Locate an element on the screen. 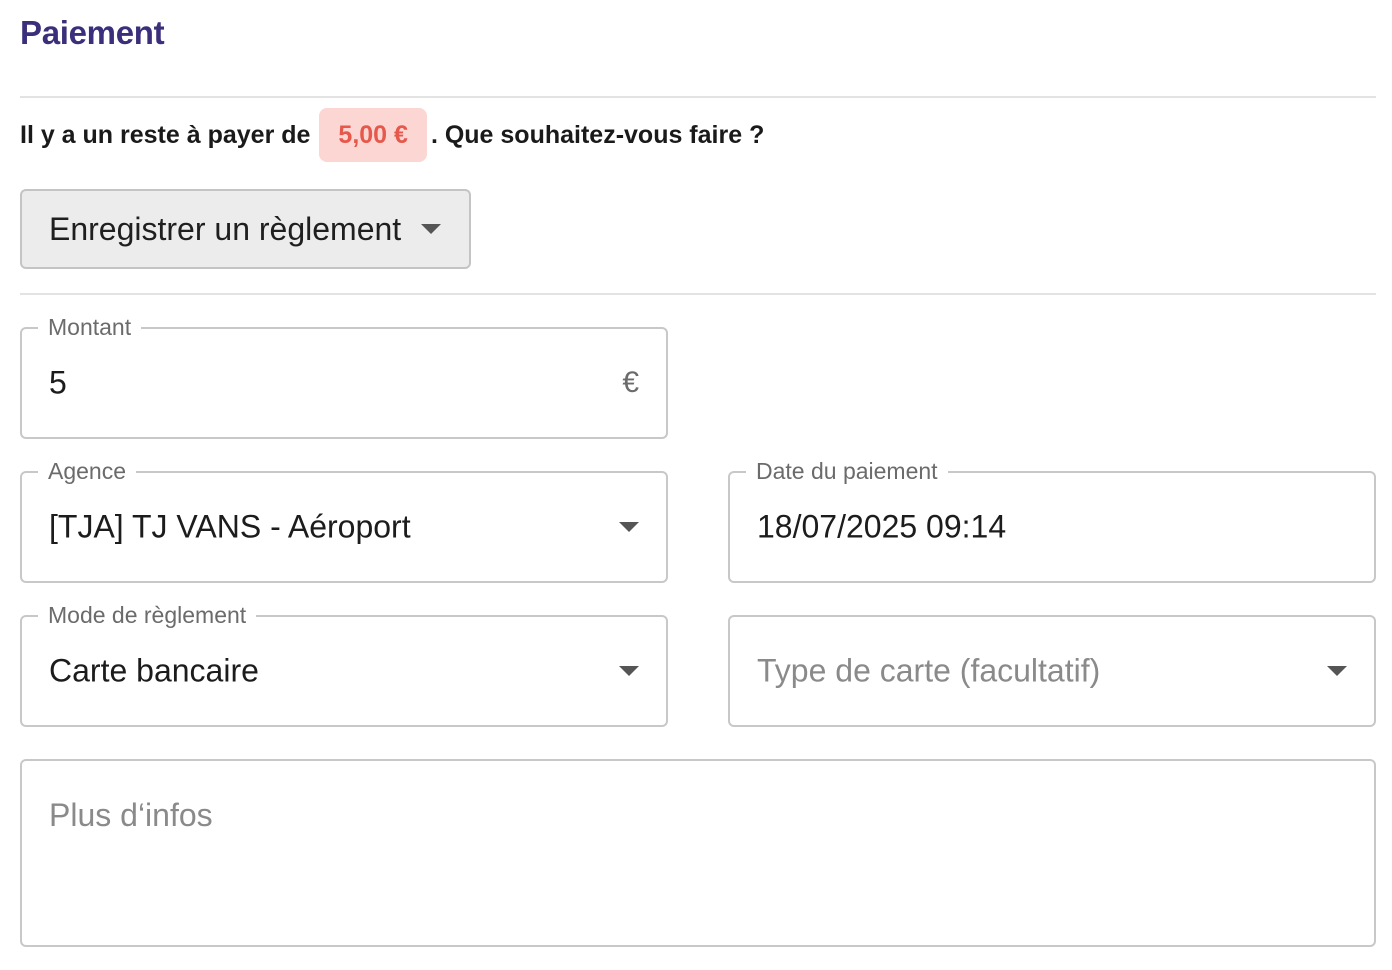 Image resolution: width=1392 pixels, height=970 pixels. record-payment-dropdown-label: Enregistrer un règlement is located at coordinates (225, 228).